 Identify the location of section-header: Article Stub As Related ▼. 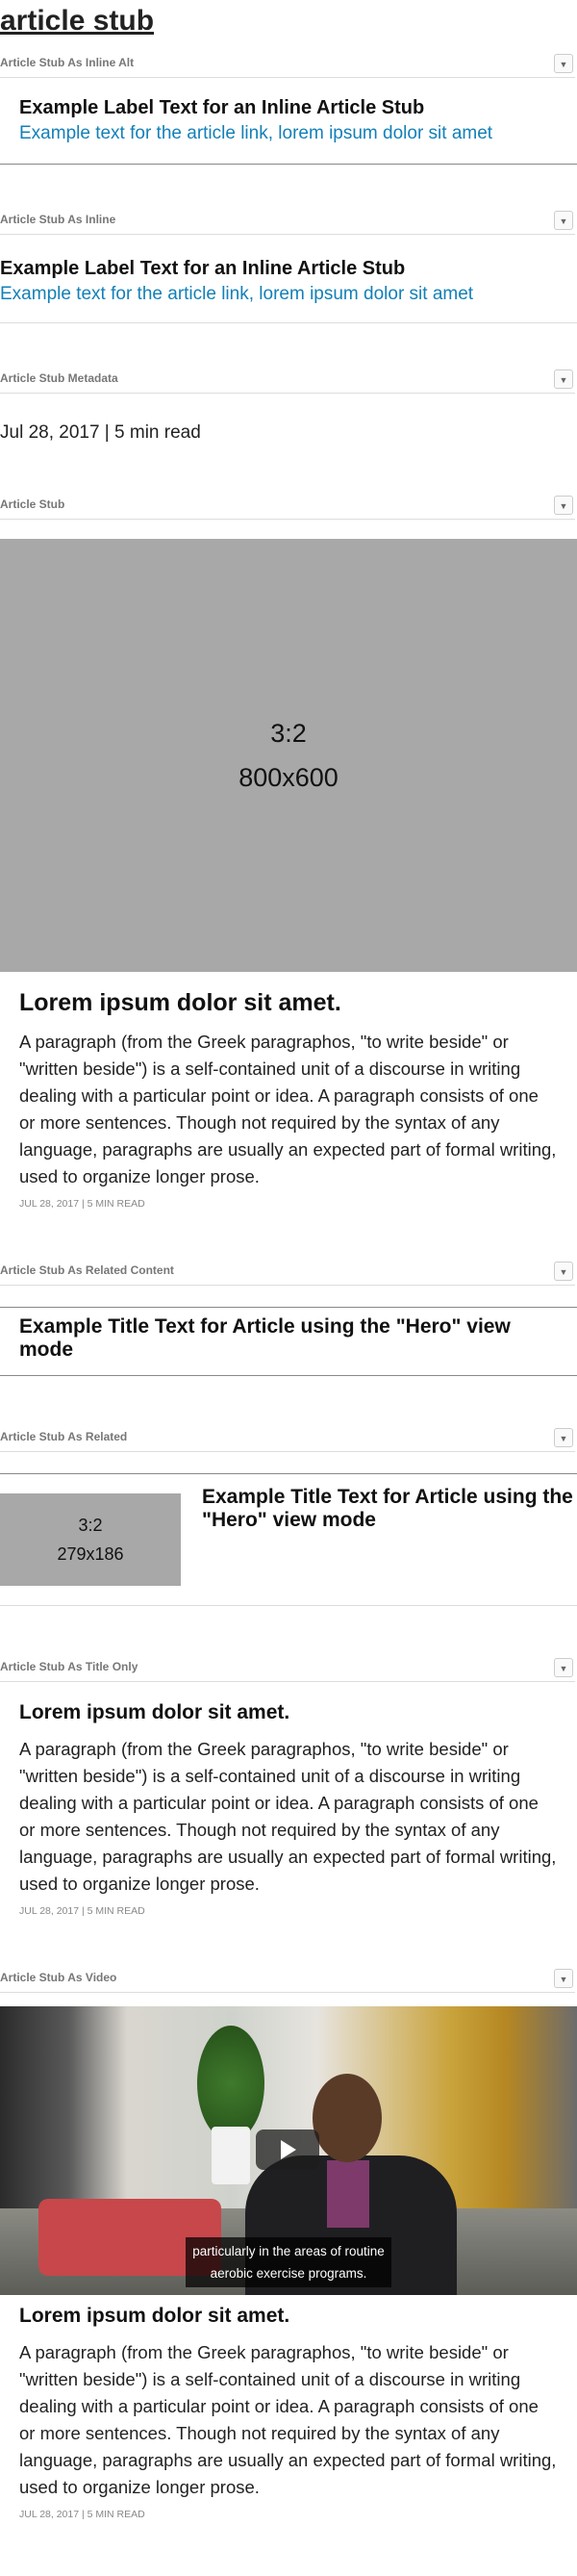
(287, 1440).